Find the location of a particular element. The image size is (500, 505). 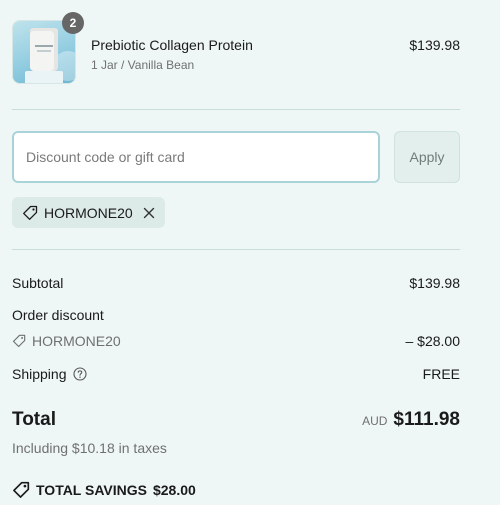

total-label: Total is located at coordinates (34, 419).